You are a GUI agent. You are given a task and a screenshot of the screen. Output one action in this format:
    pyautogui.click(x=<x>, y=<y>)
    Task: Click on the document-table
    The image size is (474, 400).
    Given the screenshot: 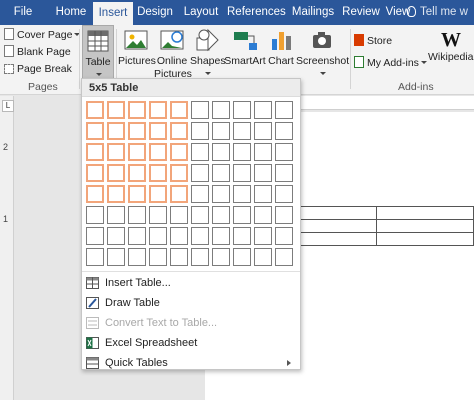 What is the action you would take?
    pyautogui.click(x=386, y=226)
    